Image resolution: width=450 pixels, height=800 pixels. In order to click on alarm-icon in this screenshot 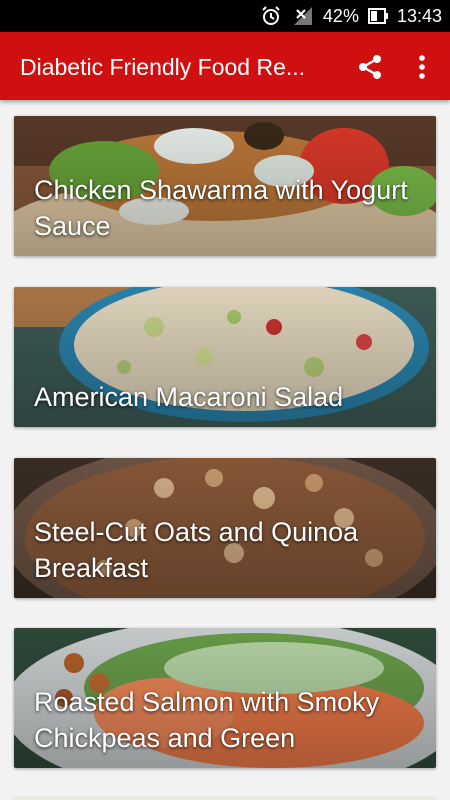, I will do `click(271, 15)`.